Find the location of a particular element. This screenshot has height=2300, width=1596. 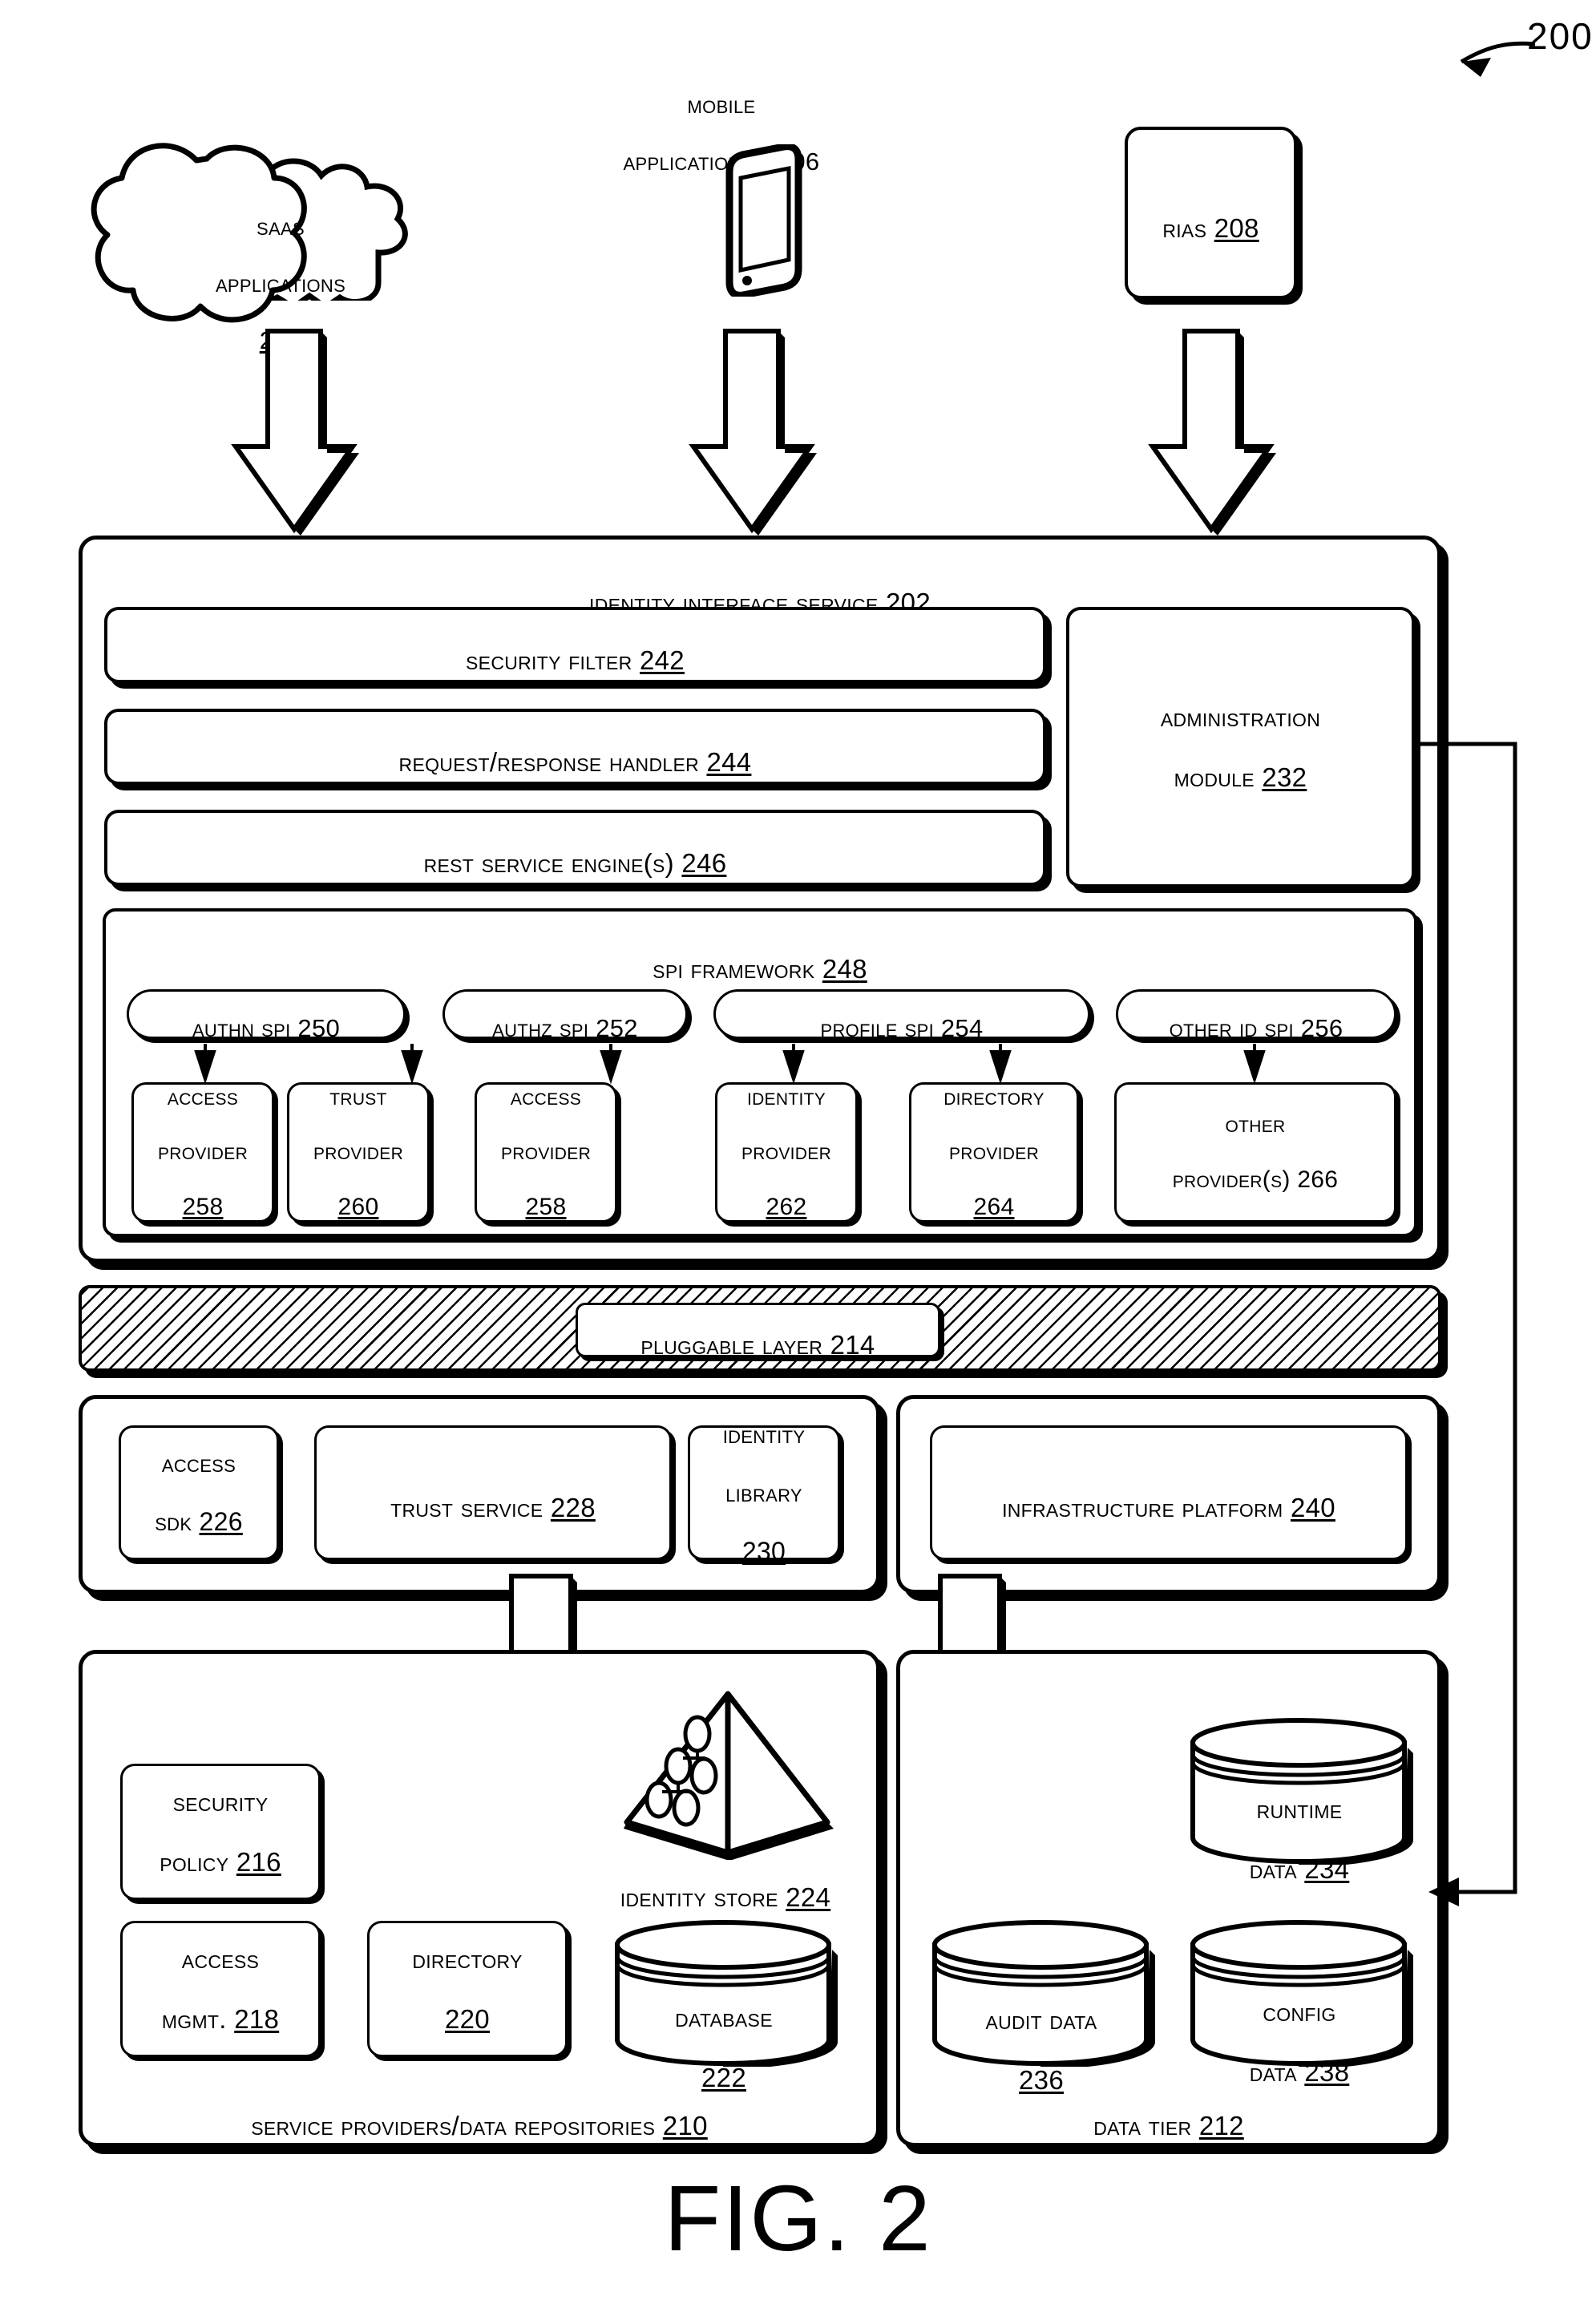

p4-line2: Provider is located at coordinates (994, 1152).